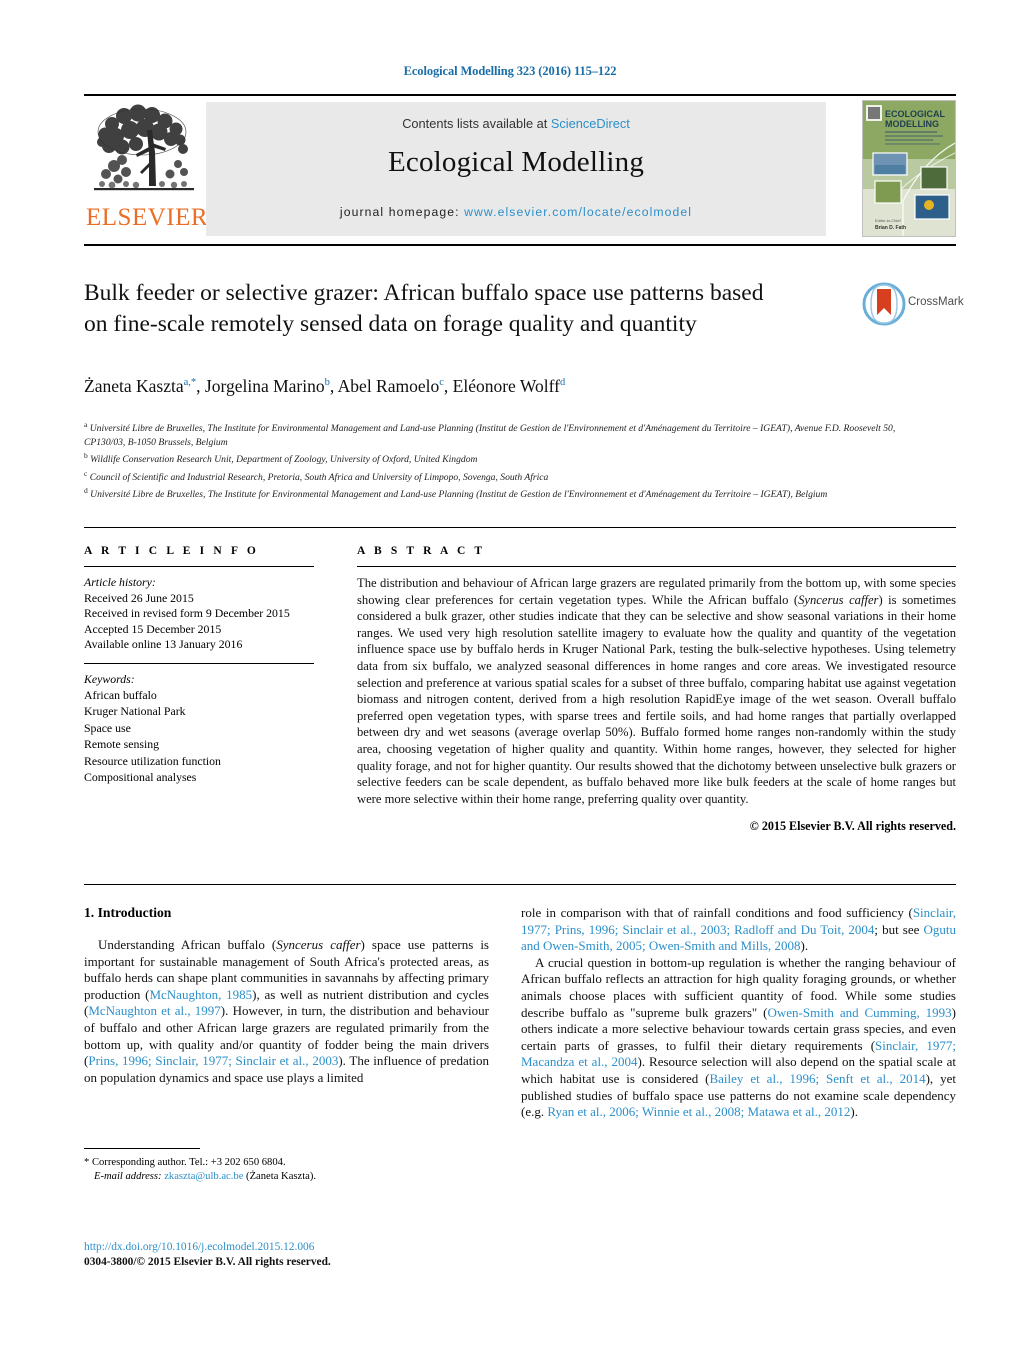  I want to click on footnote-rule, so click(142, 1148).